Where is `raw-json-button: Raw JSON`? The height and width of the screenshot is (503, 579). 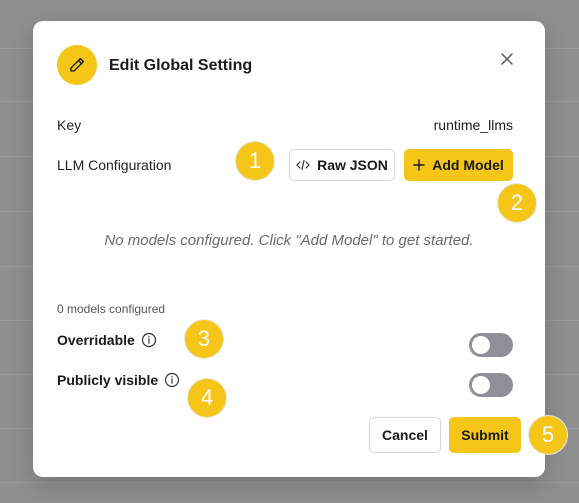
raw-json-button: Raw JSON is located at coordinates (342, 165).